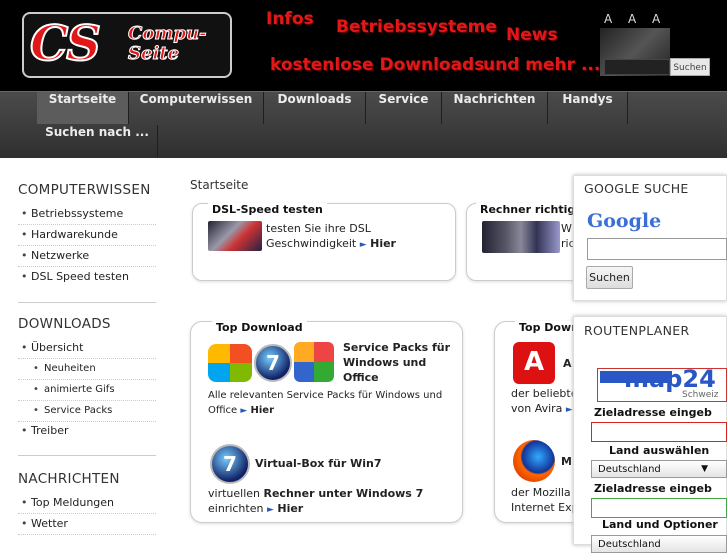 The width and height of the screenshot is (727, 553). What do you see at coordinates (377, 65) in the screenshot?
I see `promo-downloads: kostenlose Downloads` at bounding box center [377, 65].